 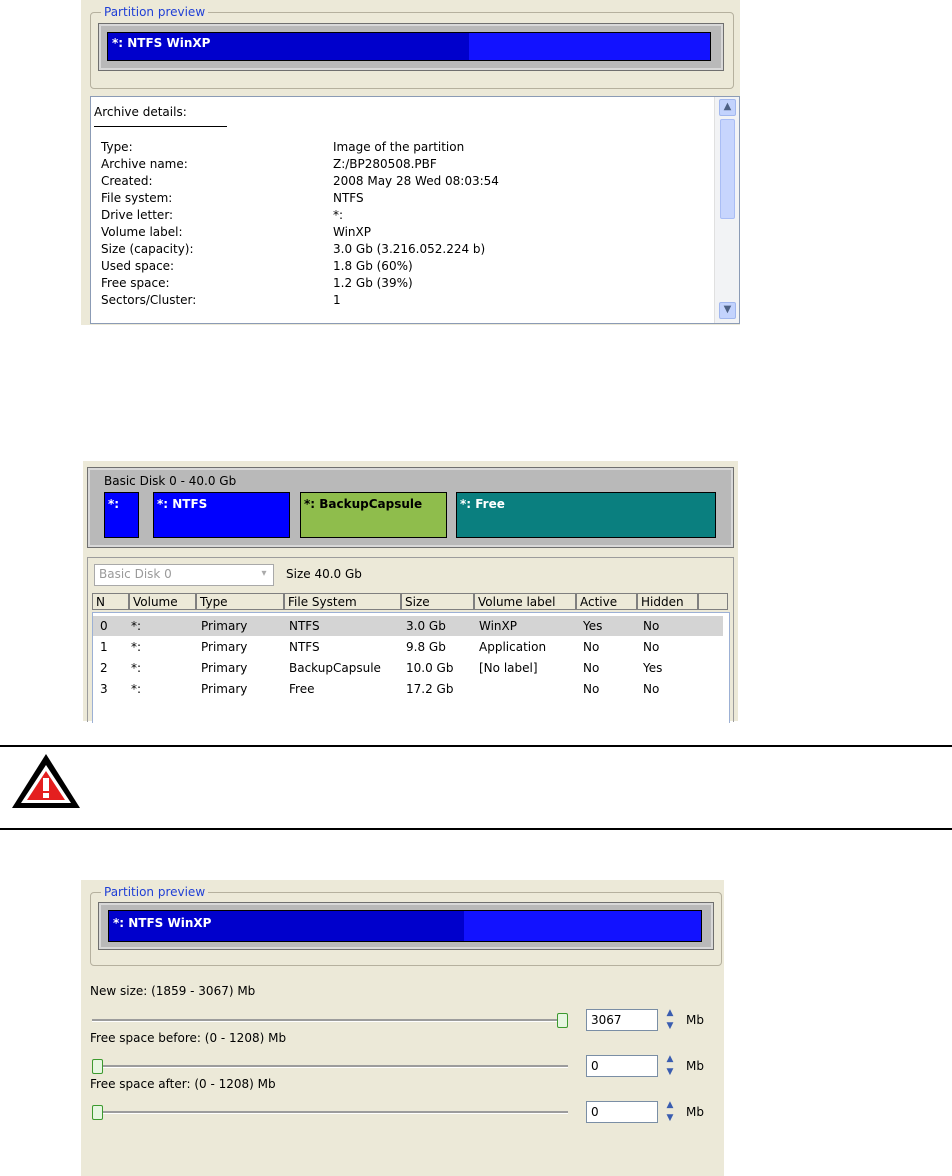 I want to click on chevron-up-icon: ▲, so click(x=727, y=106).